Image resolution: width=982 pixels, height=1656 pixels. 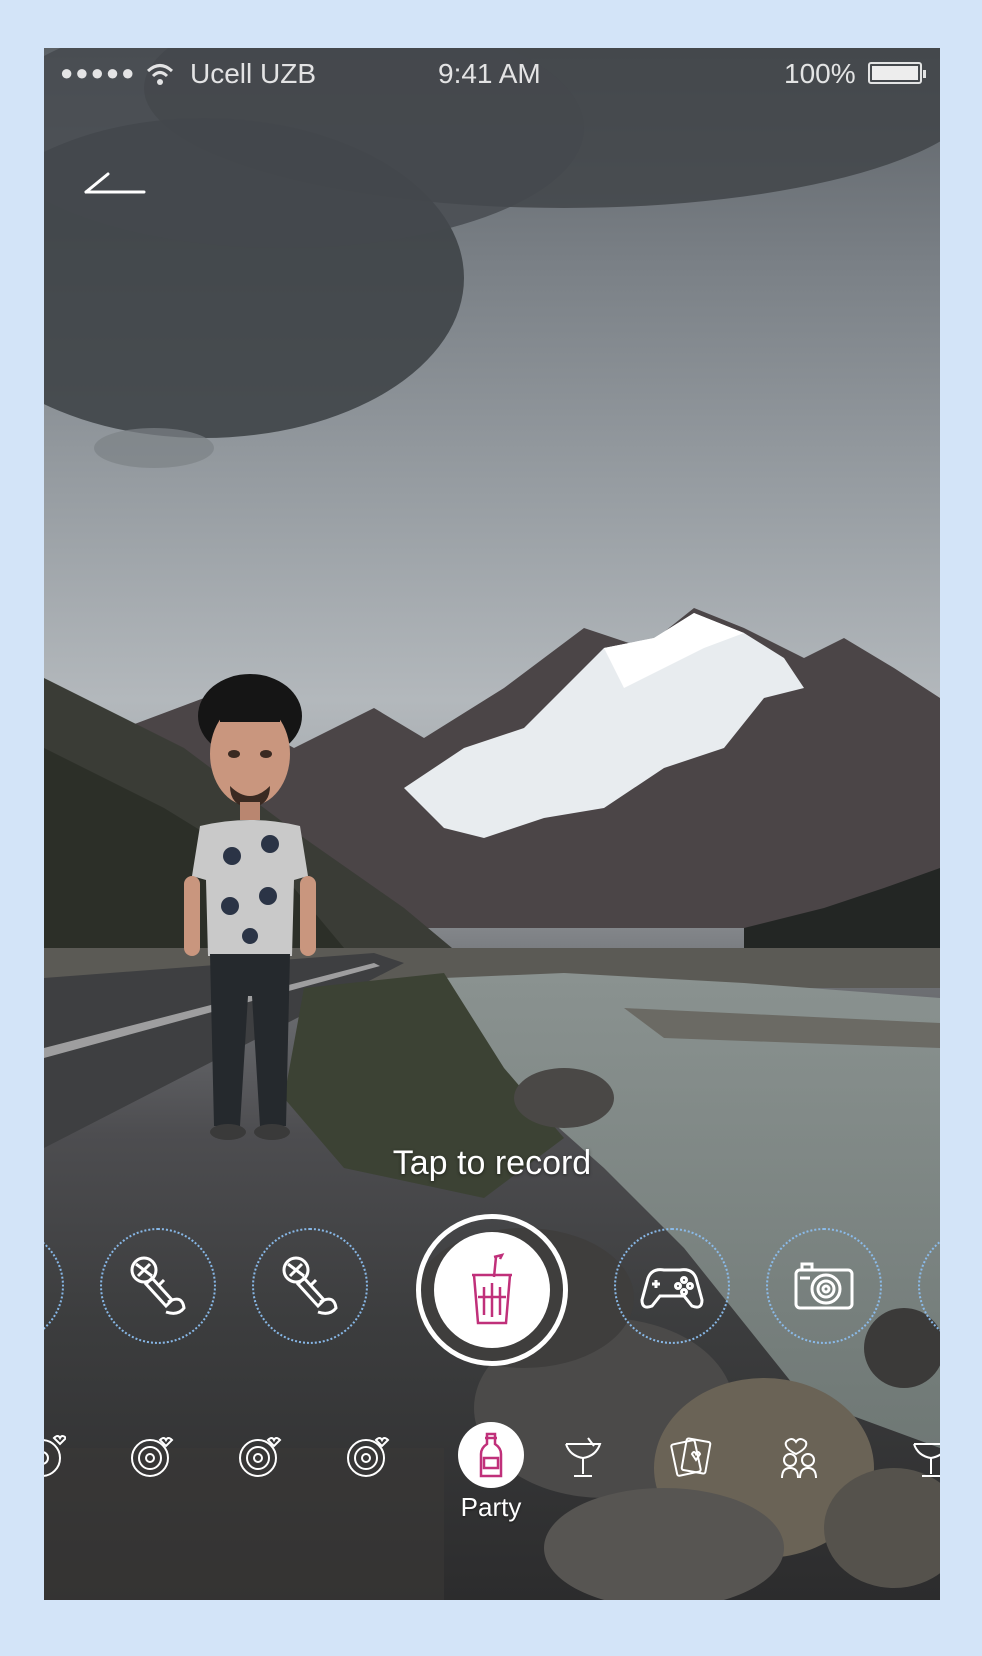 I want to click on camera-icon, so click(x=824, y=1286).